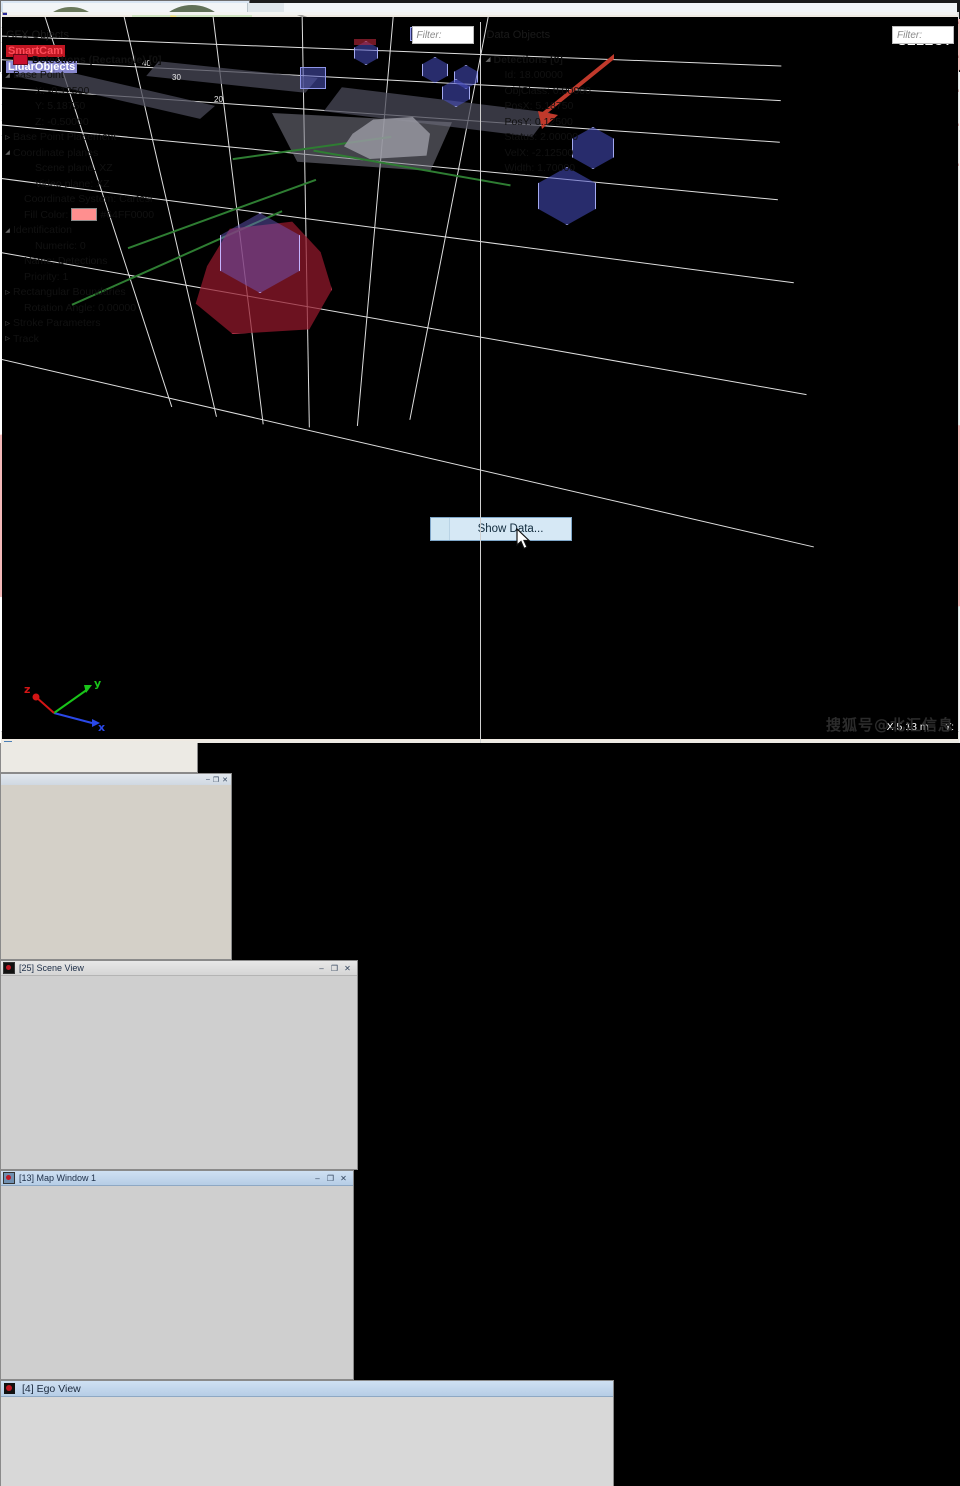 The width and height of the screenshot is (960, 1486). Describe the element at coordinates (127, 215) in the screenshot. I see `fill-color-value: #64FF0000` at that location.